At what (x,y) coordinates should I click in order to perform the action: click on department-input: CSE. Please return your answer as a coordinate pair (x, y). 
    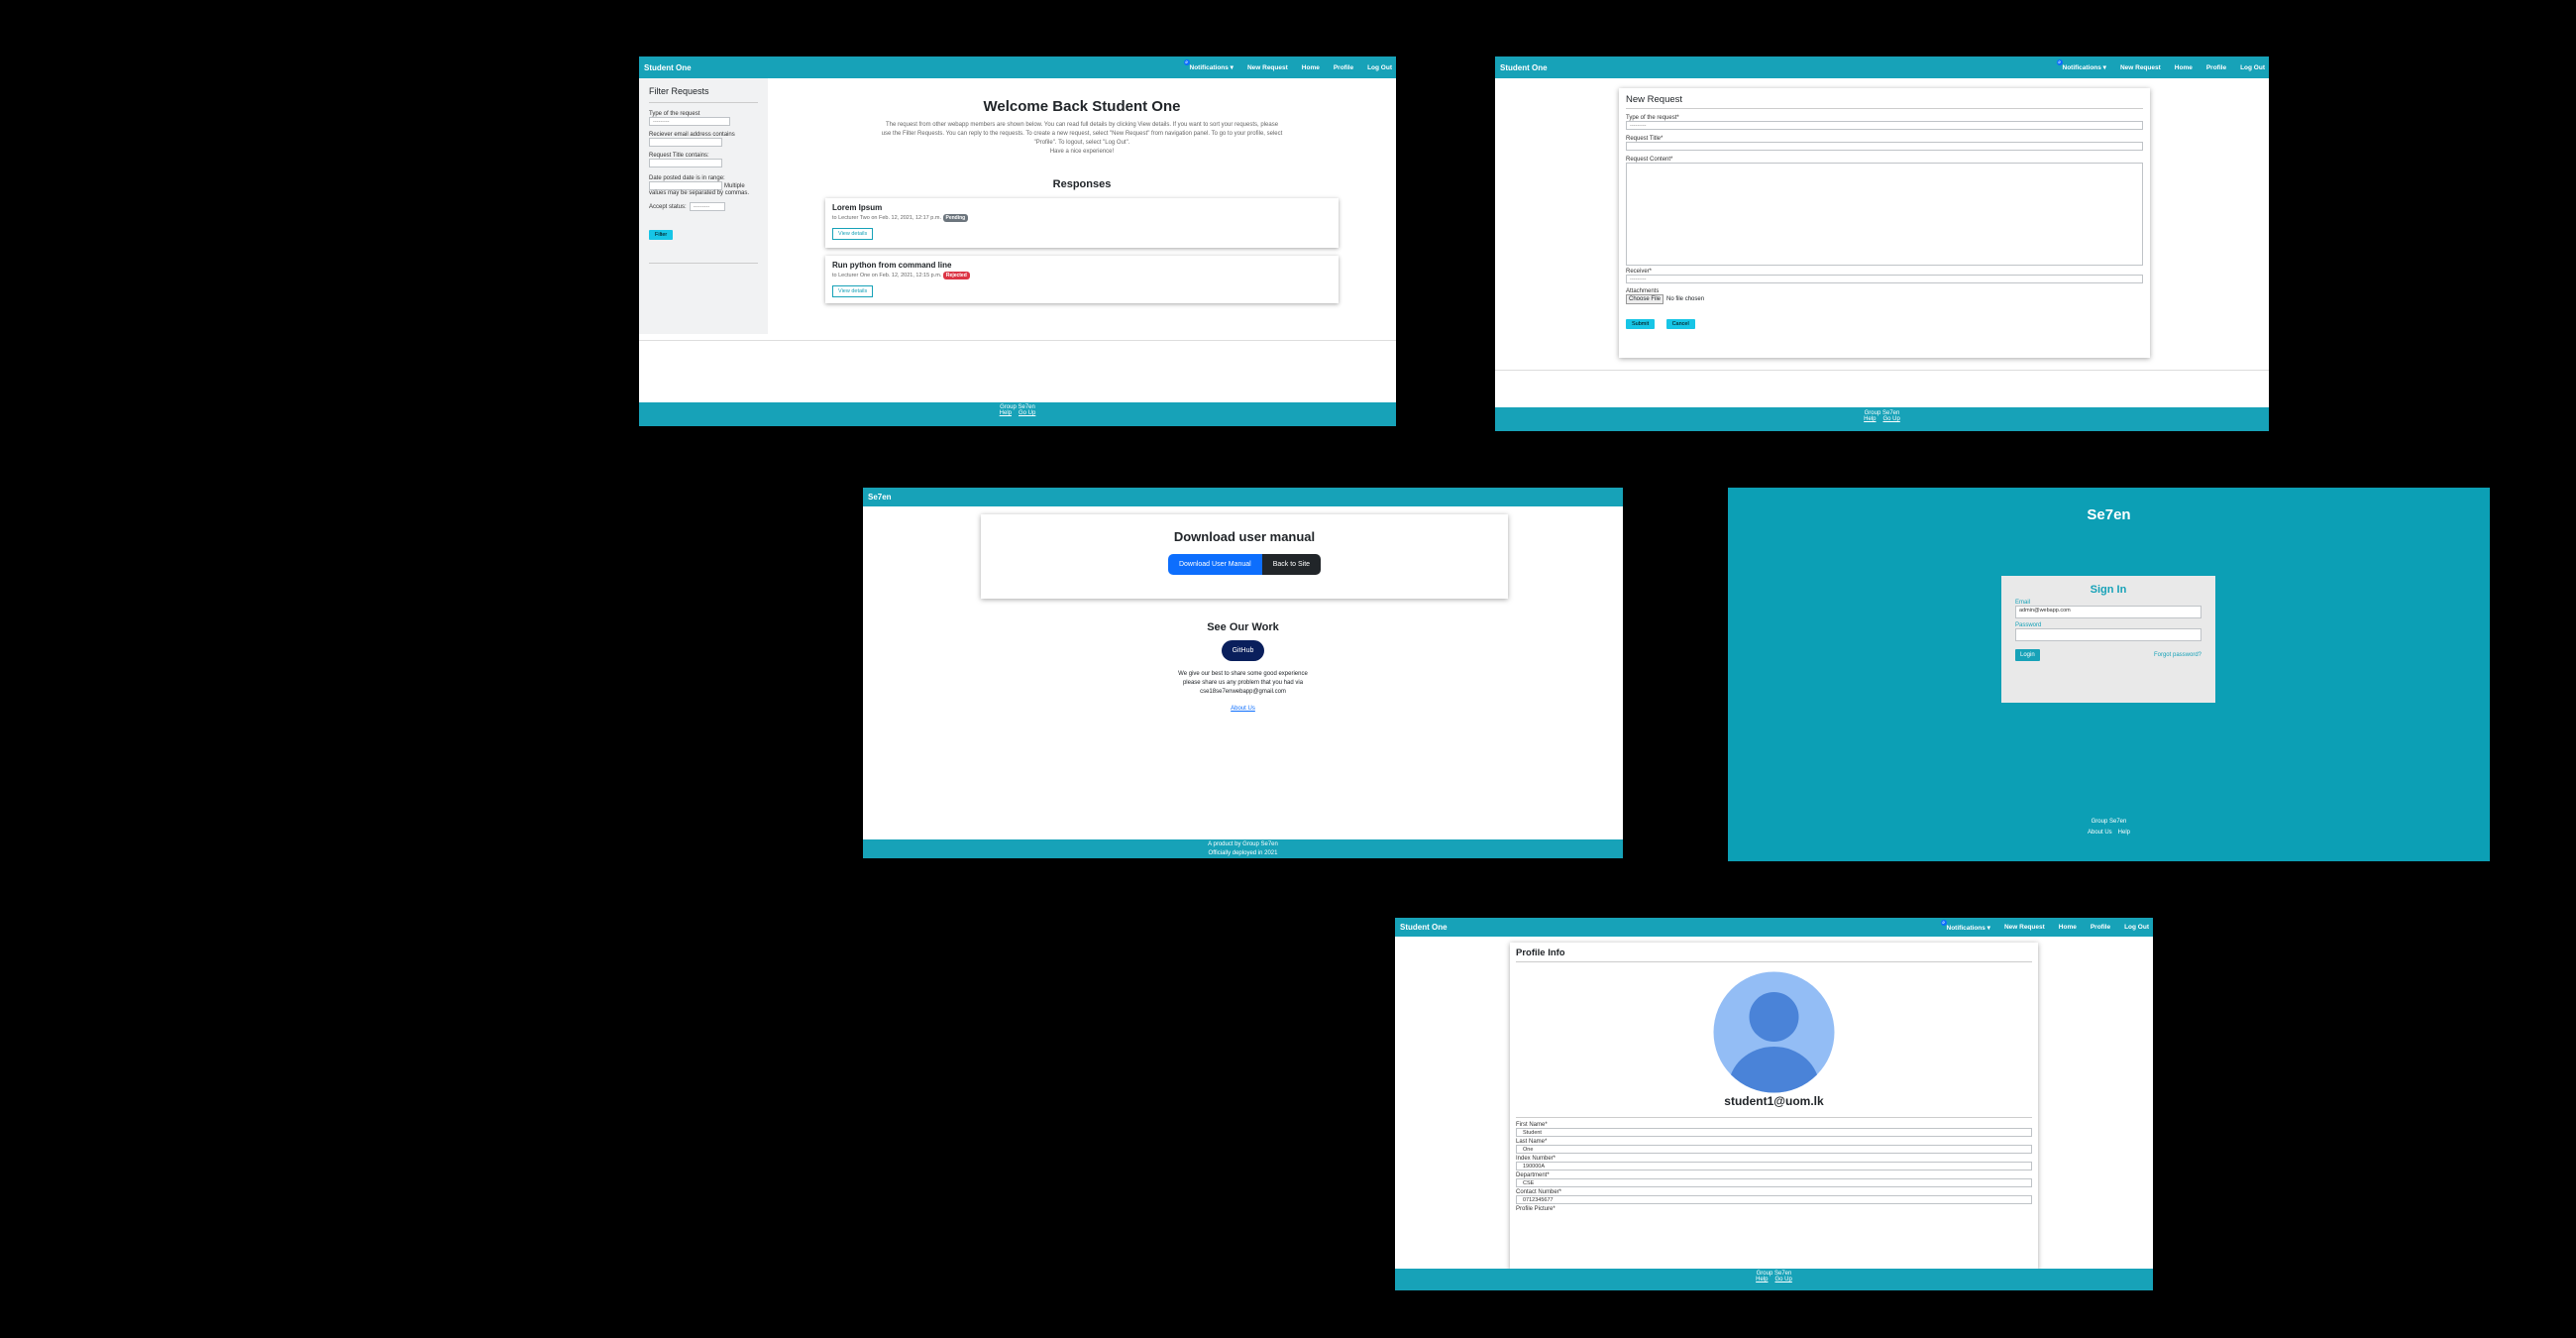
    Looking at the image, I should click on (1774, 1183).